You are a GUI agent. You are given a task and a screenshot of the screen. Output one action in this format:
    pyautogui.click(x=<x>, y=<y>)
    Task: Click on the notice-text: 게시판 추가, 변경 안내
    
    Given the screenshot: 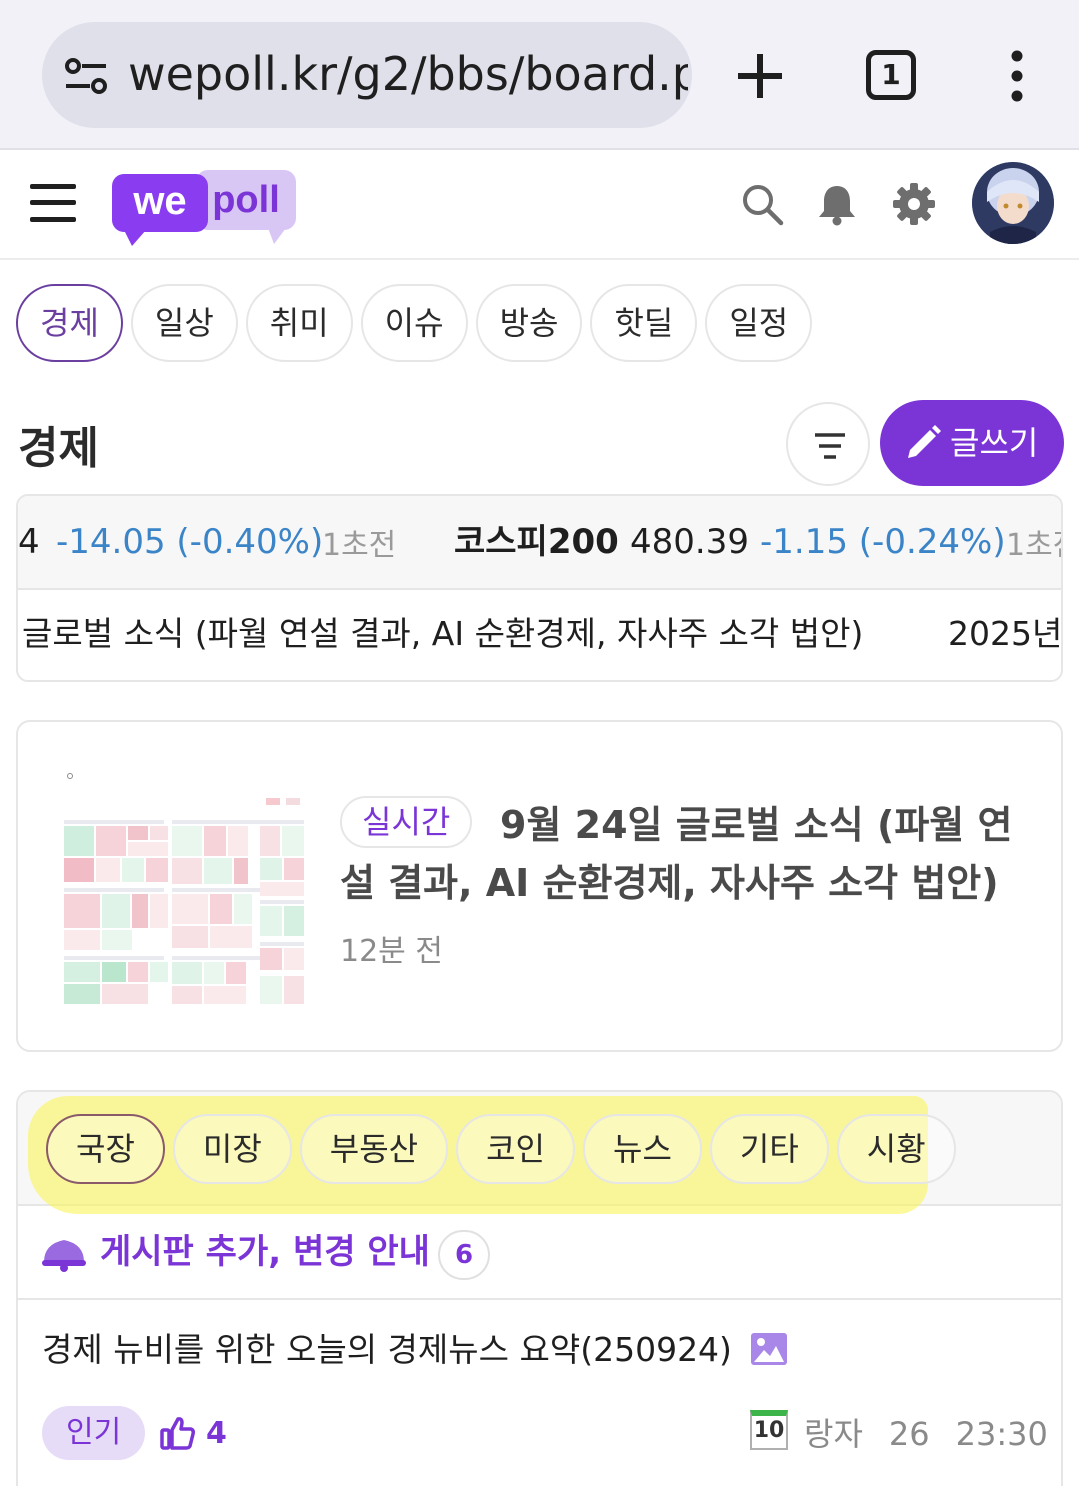 What is the action you would take?
    pyautogui.click(x=265, y=1252)
    